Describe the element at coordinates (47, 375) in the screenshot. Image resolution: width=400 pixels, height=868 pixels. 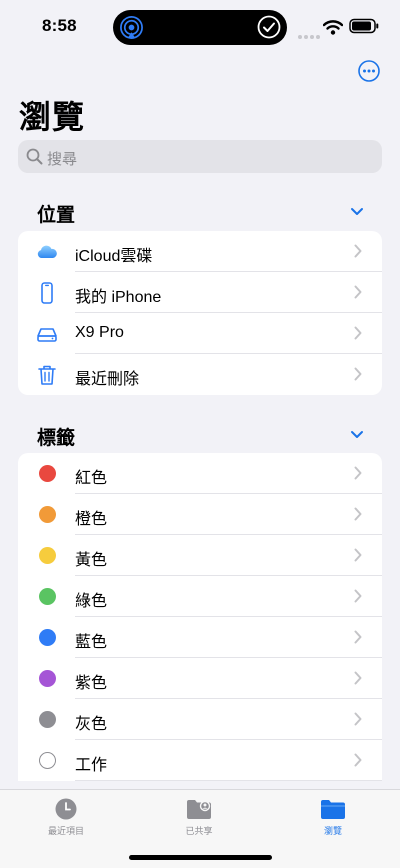
I see `trash-icon` at that location.